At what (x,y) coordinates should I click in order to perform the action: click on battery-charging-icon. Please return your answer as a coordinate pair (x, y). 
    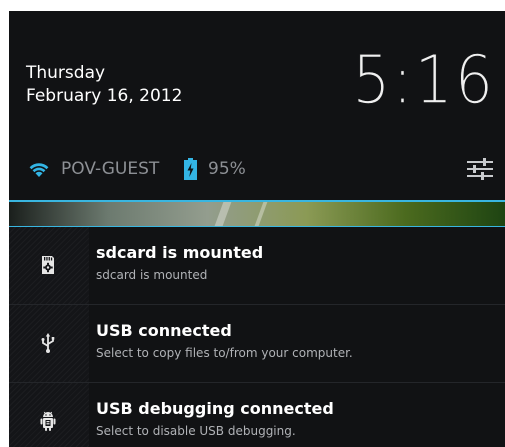
    Looking at the image, I should click on (190, 169).